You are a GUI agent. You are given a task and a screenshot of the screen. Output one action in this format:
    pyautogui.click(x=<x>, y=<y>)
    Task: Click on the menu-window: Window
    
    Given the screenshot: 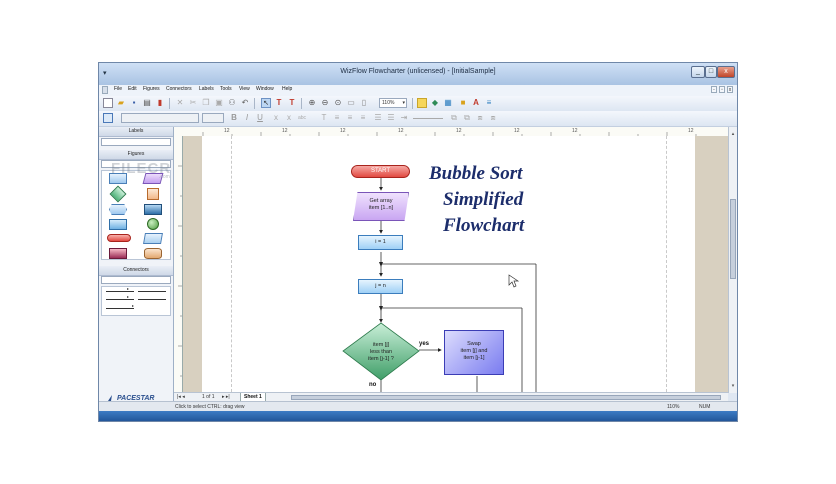 What is the action you would take?
    pyautogui.click(x=265, y=89)
    